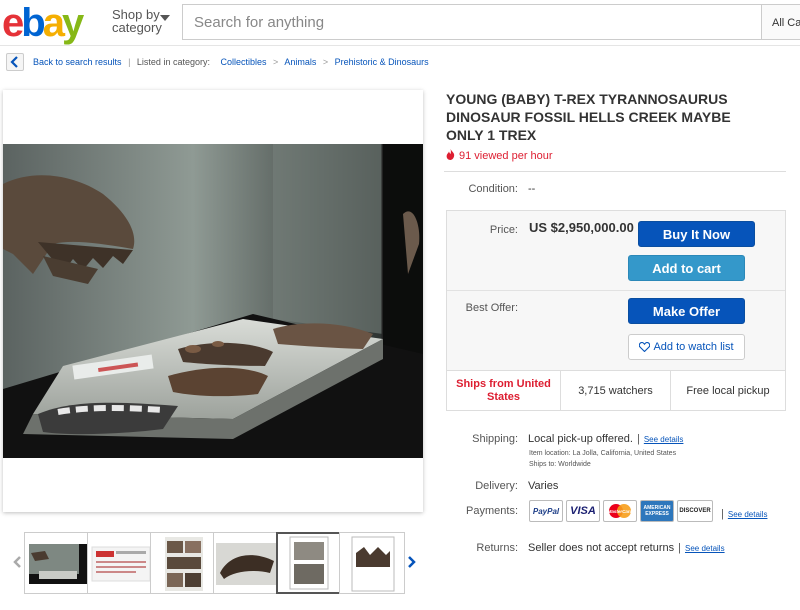 Image resolution: width=800 pixels, height=610 pixels. I want to click on ebay-logo: ebay, so click(43, 23).